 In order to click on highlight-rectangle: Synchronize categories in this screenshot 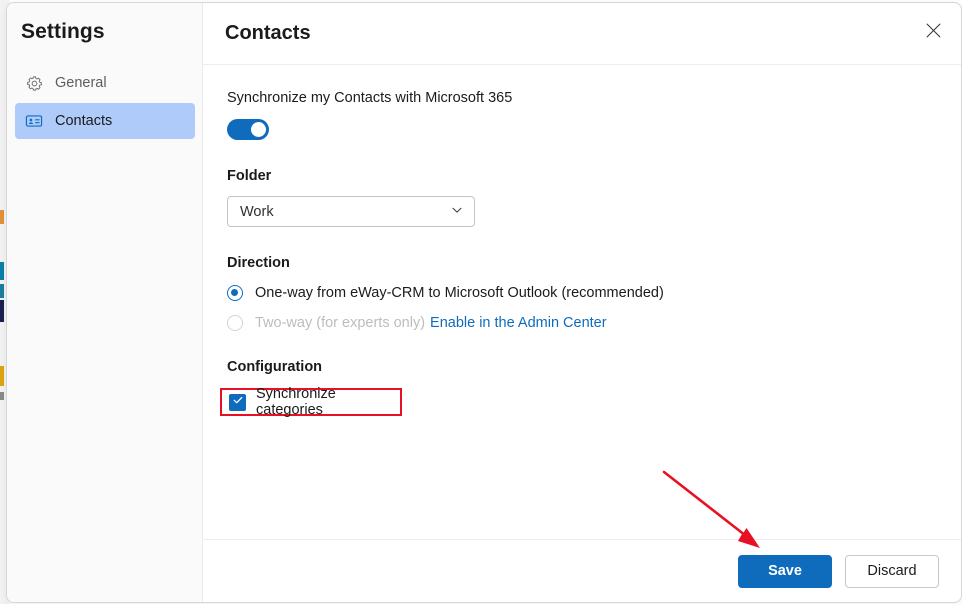, I will do `click(311, 402)`.